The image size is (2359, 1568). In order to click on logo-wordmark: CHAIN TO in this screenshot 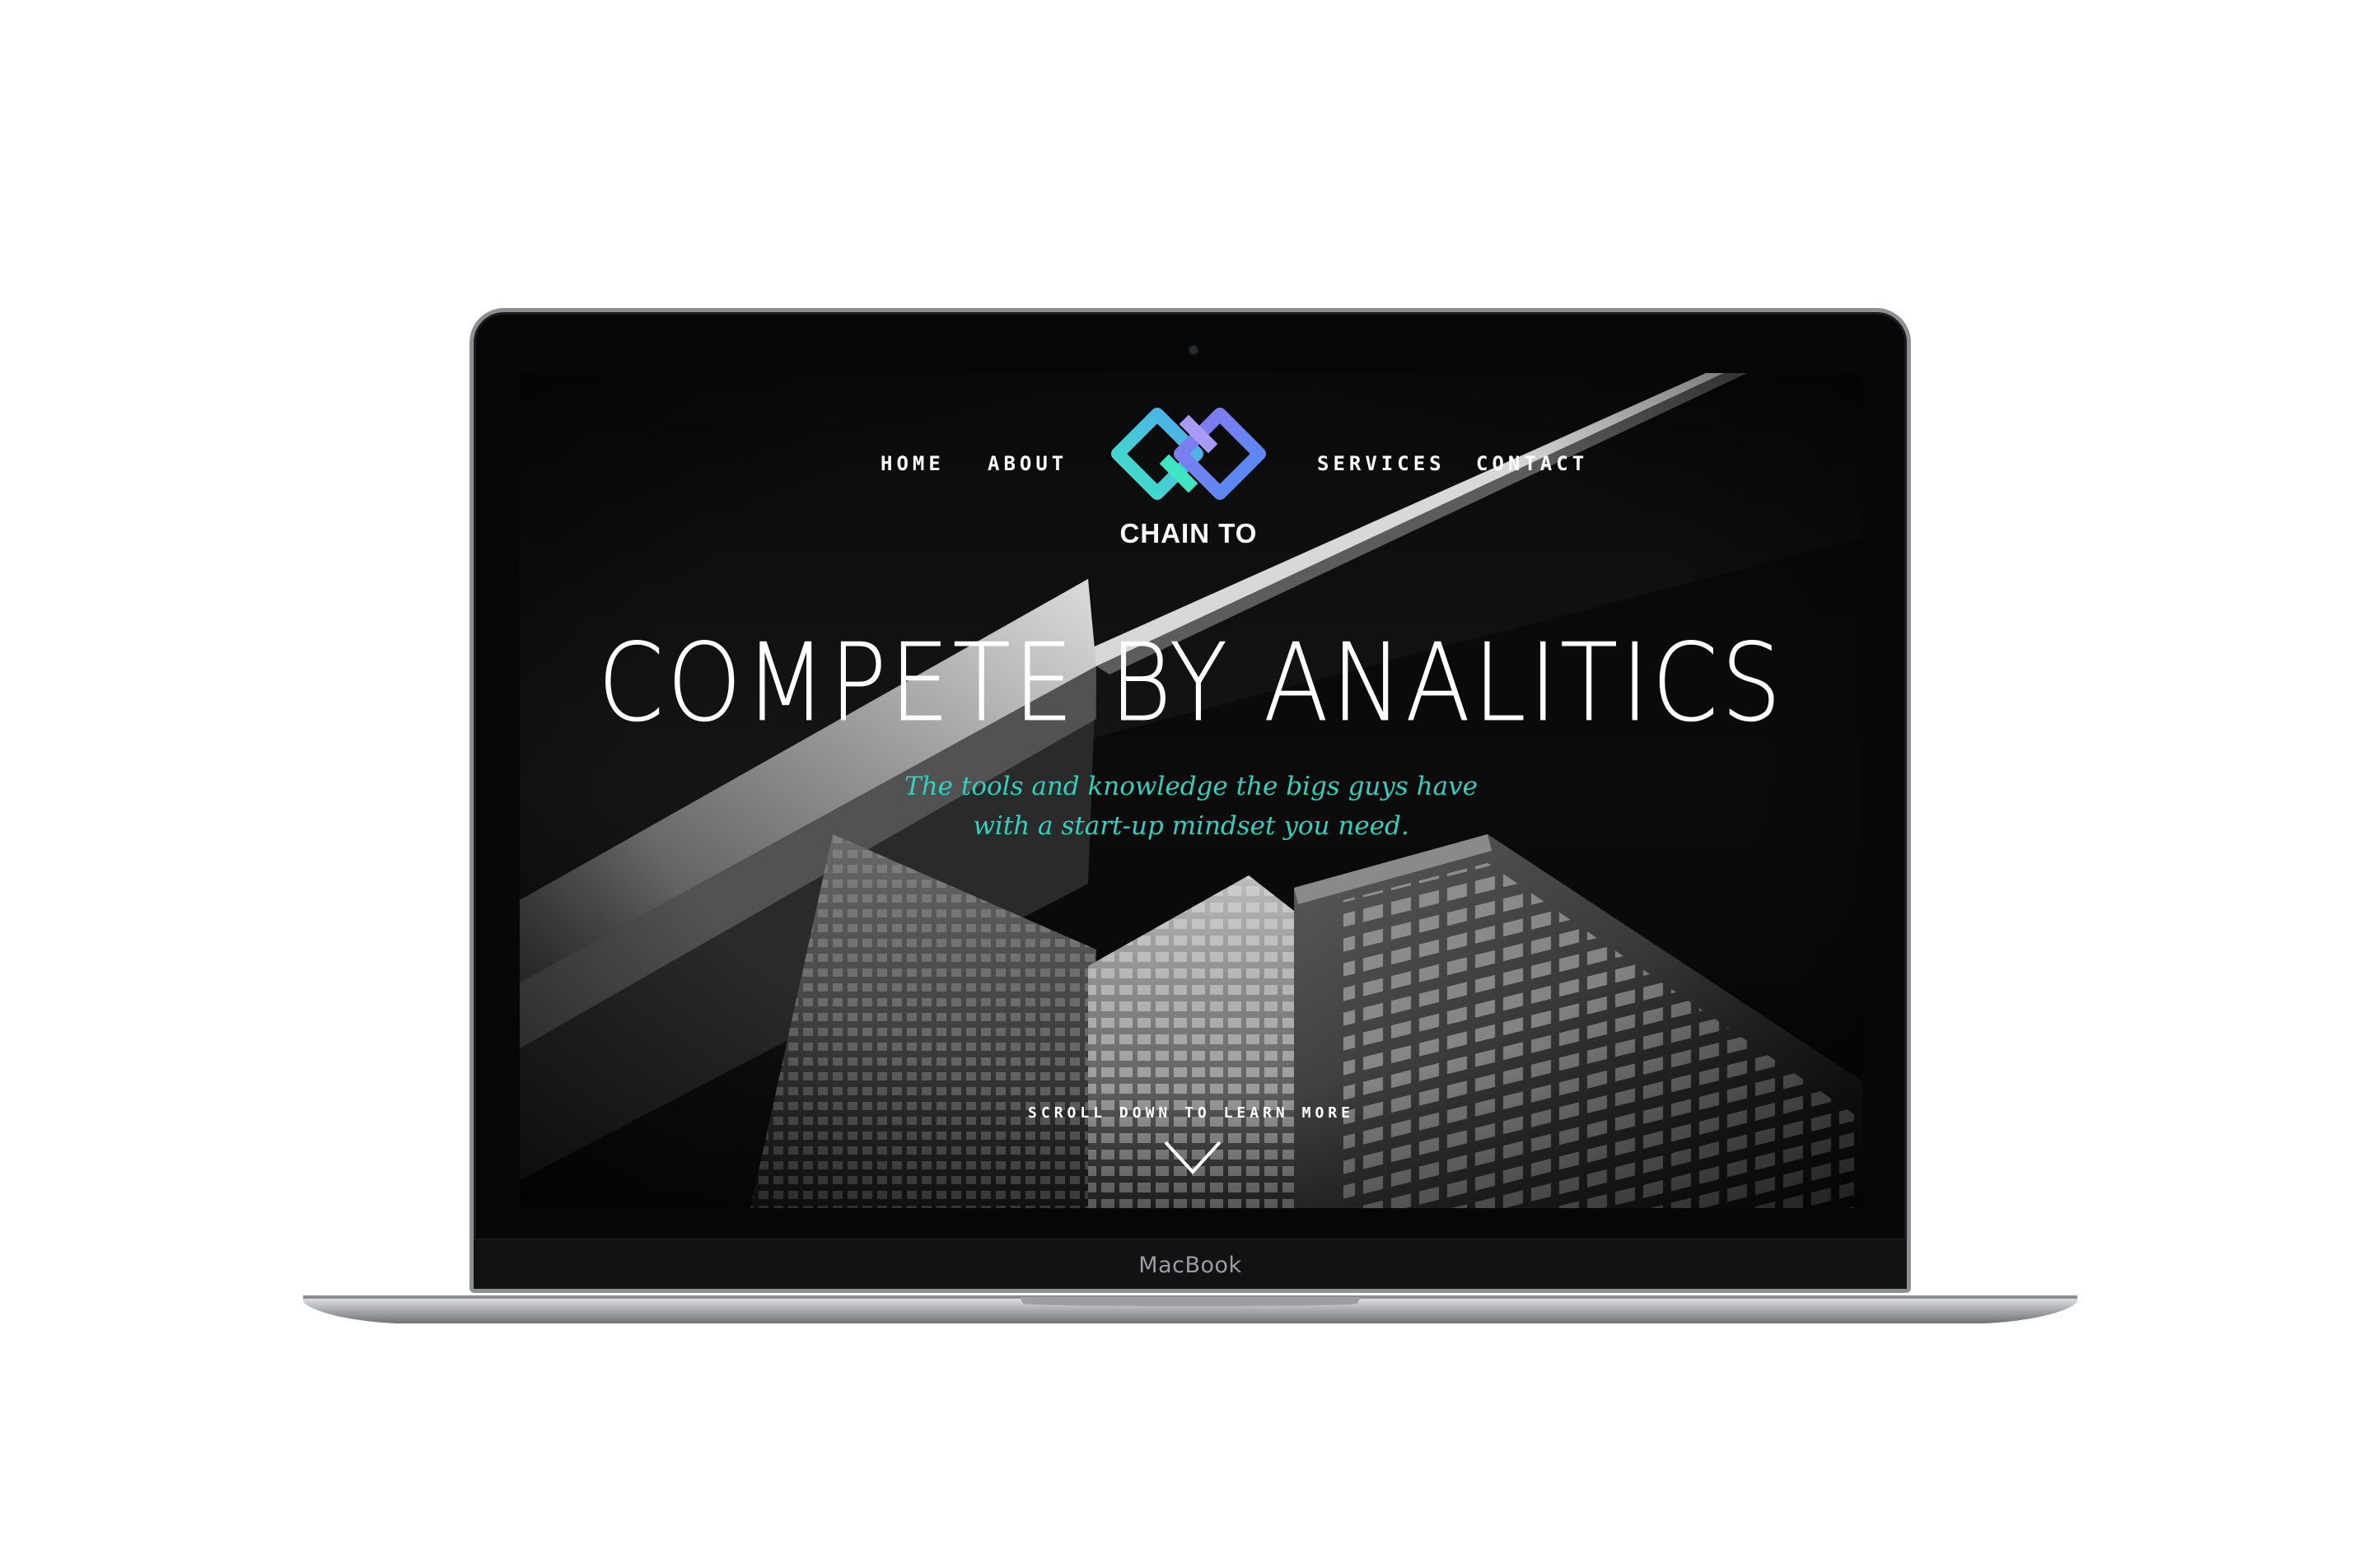, I will do `click(1188, 533)`.